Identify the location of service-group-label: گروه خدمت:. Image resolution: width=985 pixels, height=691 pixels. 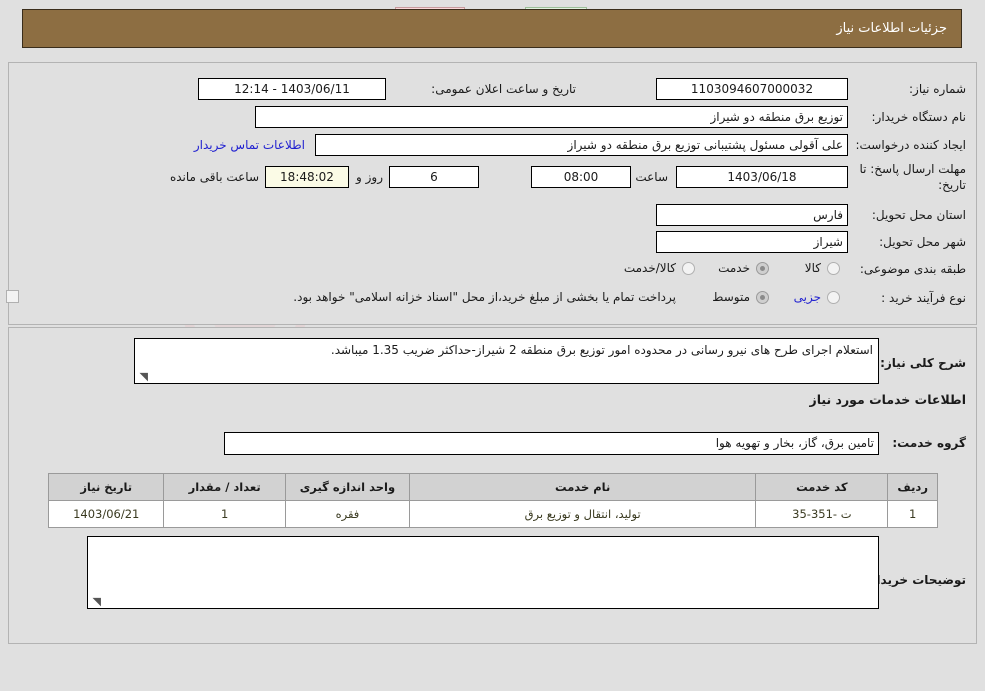
(929, 443).